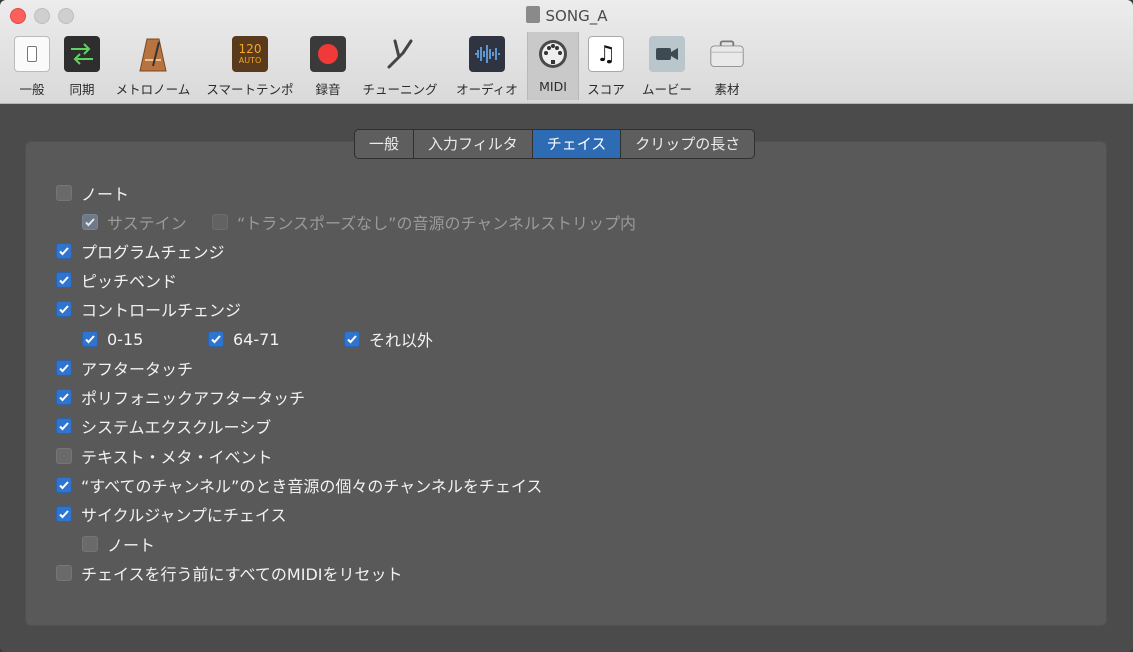 The image size is (1133, 652). Describe the element at coordinates (124, 368) in the screenshot. I see `option-aftertouch: アフタータッチ` at that location.